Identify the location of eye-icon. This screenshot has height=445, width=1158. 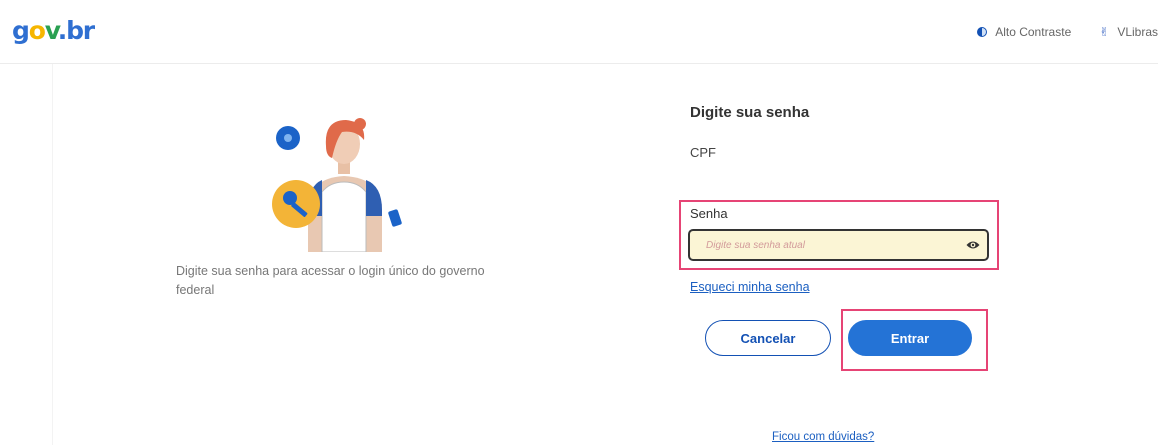
(973, 245).